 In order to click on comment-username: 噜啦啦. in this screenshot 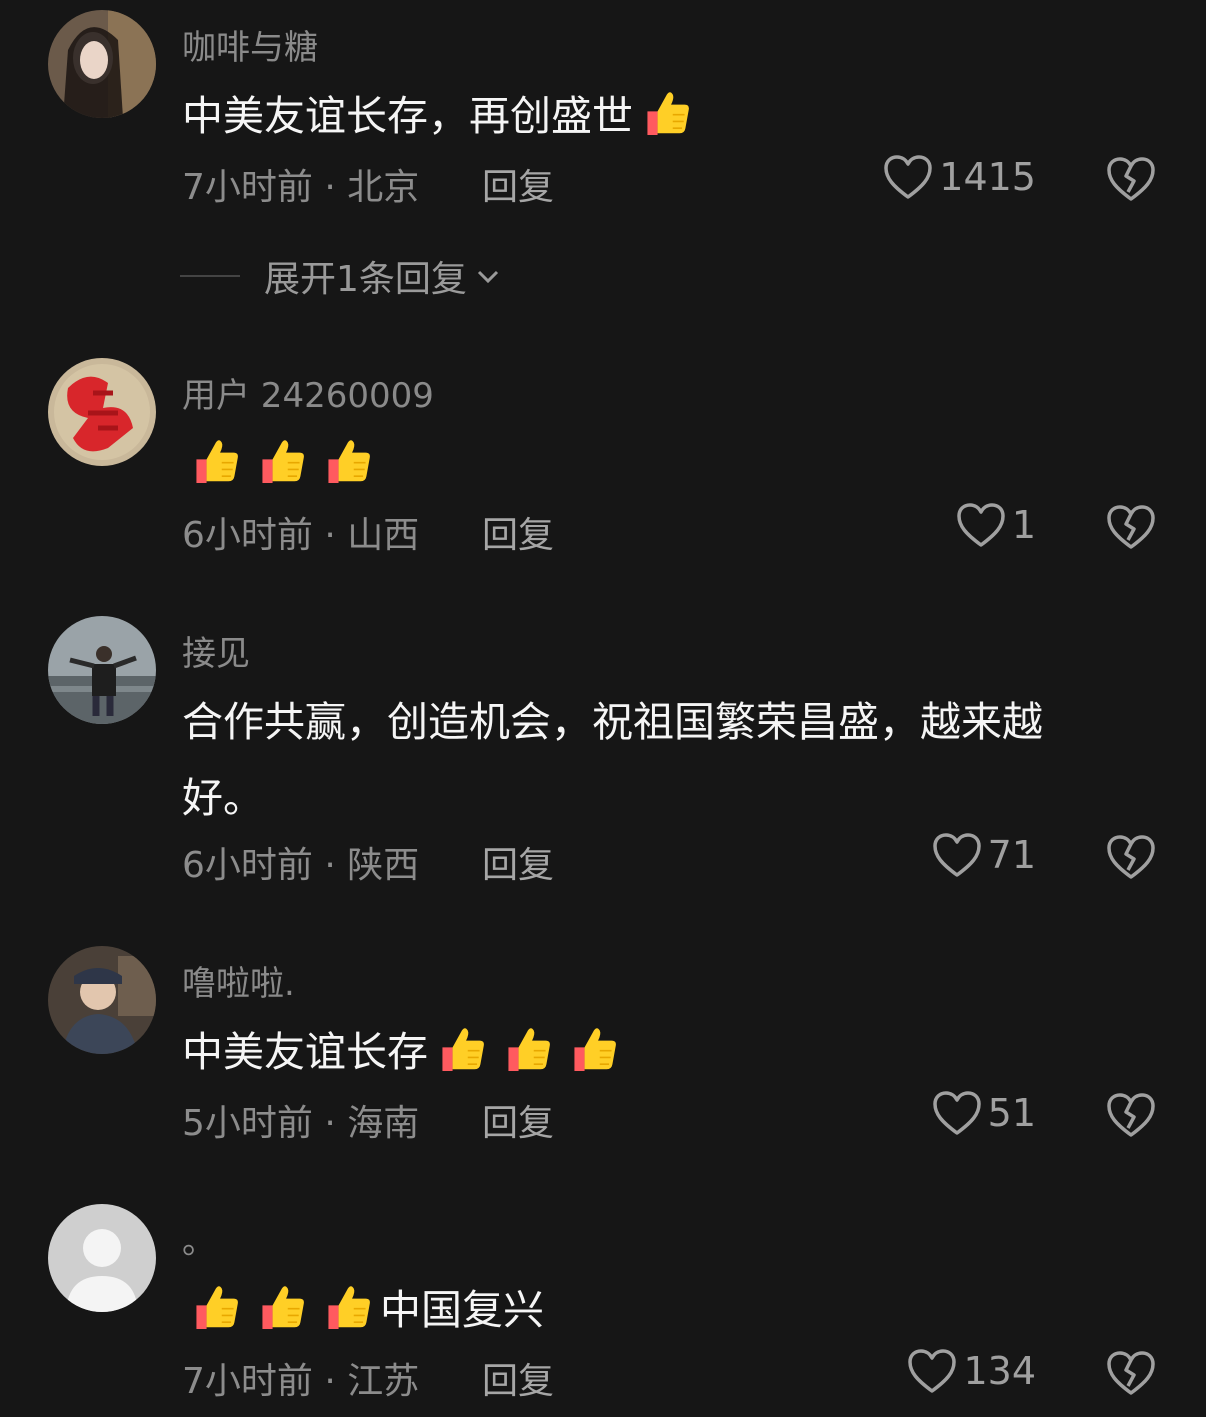, I will do `click(238, 980)`.